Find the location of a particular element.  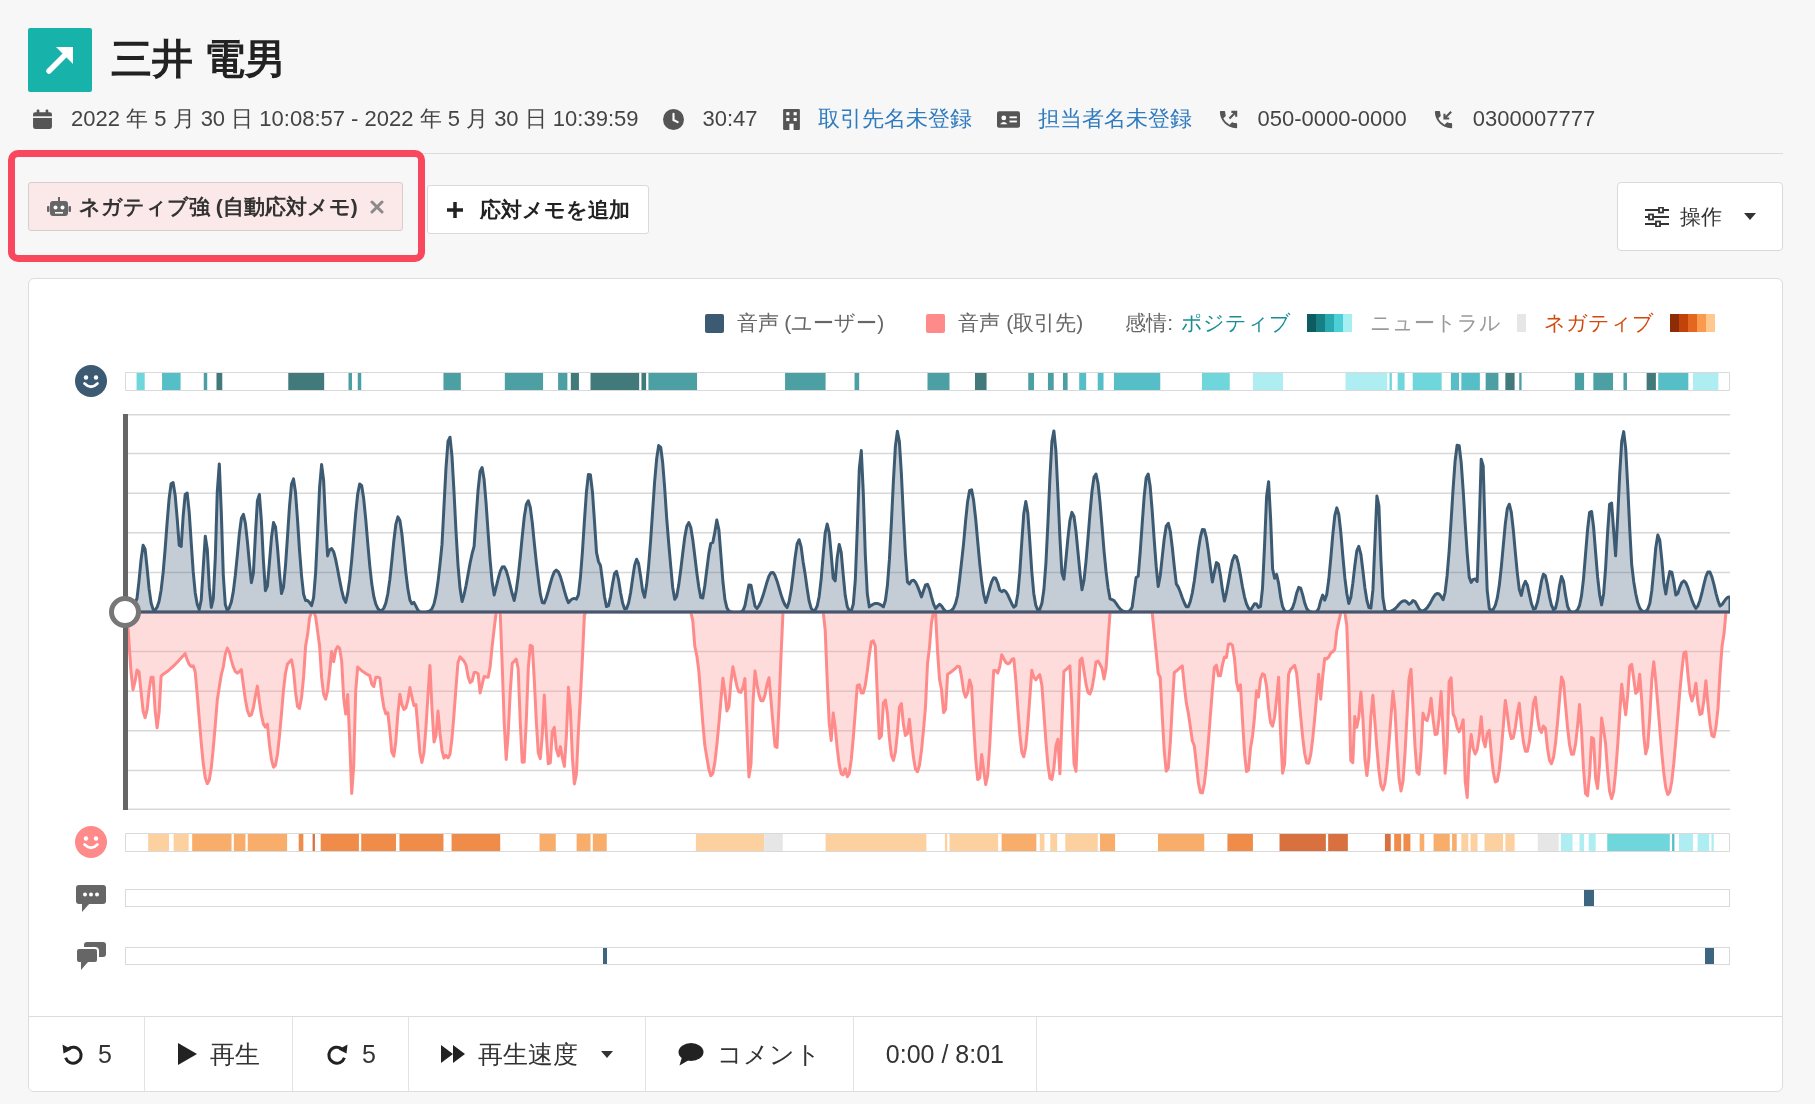

plus-icon is located at coordinates (454, 209).